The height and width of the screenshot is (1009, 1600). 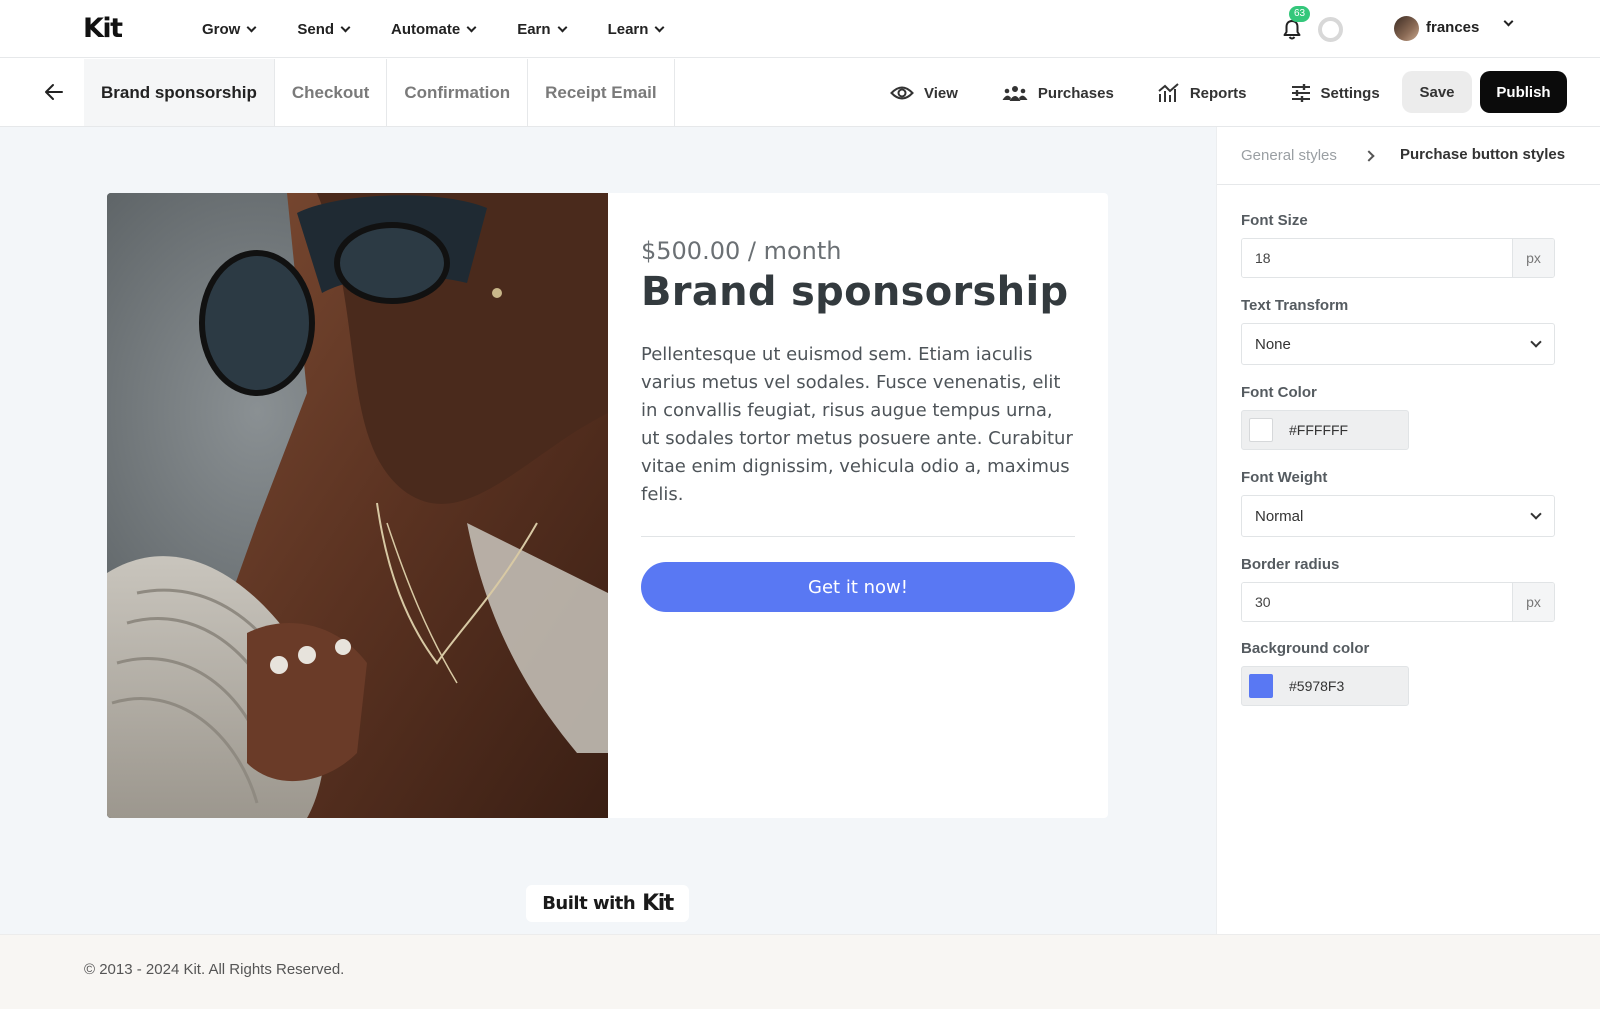 What do you see at coordinates (855, 292) in the screenshot?
I see `product-title: Brand sponsorship` at bounding box center [855, 292].